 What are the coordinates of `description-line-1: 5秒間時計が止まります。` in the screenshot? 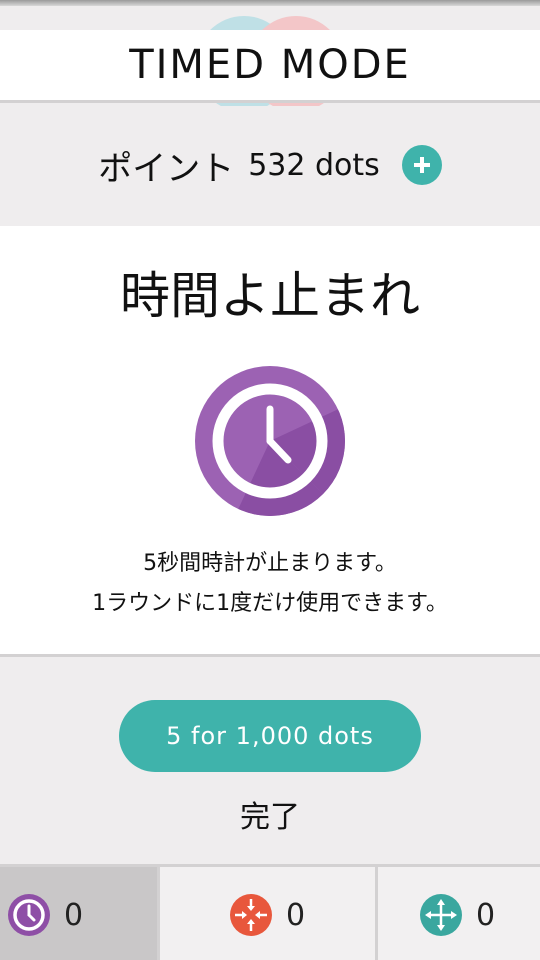 It's located at (270, 563).